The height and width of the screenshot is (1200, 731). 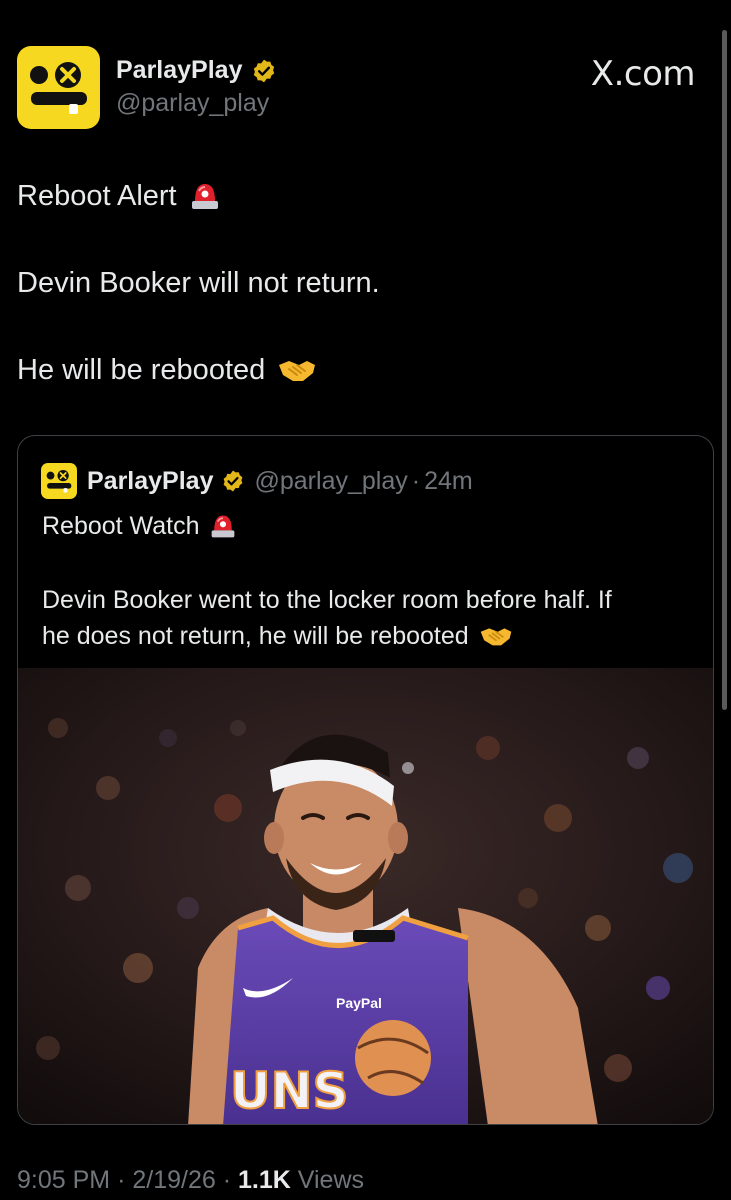 I want to click on site-label: X.com, so click(x=643, y=74).